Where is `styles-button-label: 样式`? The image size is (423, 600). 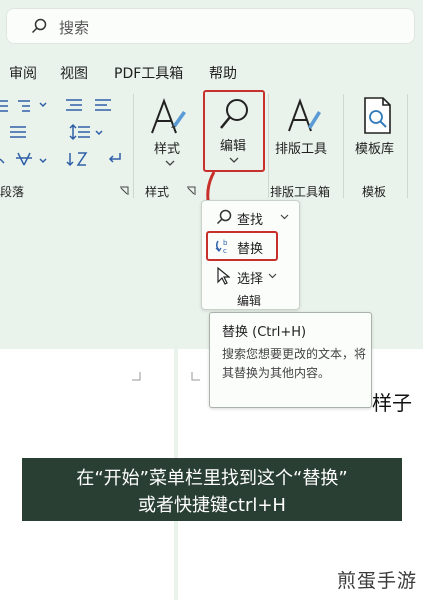 styles-button-label: 样式 is located at coordinates (167, 147).